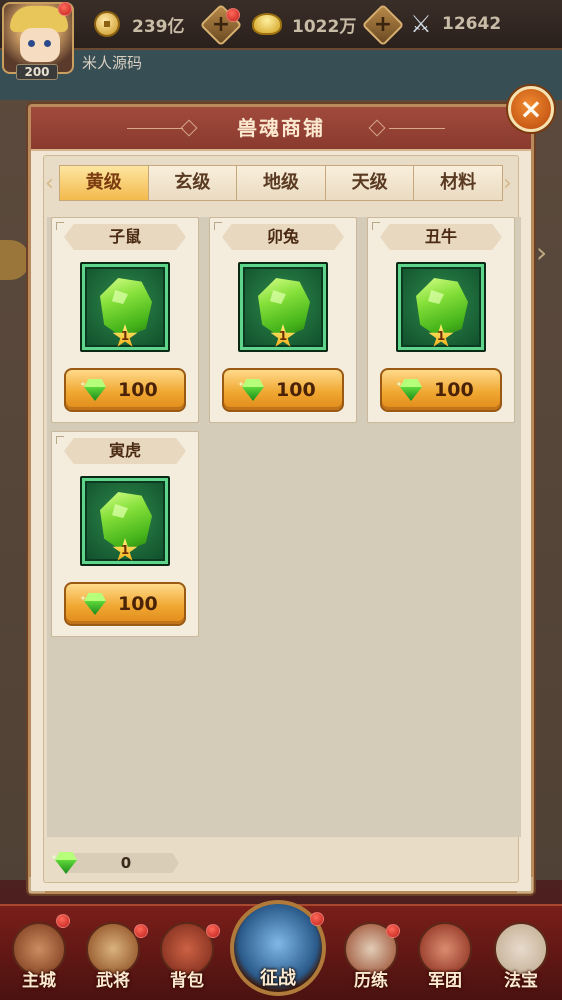 The height and width of the screenshot is (1000, 562). I want to click on item-name: 子鼠, so click(125, 237).